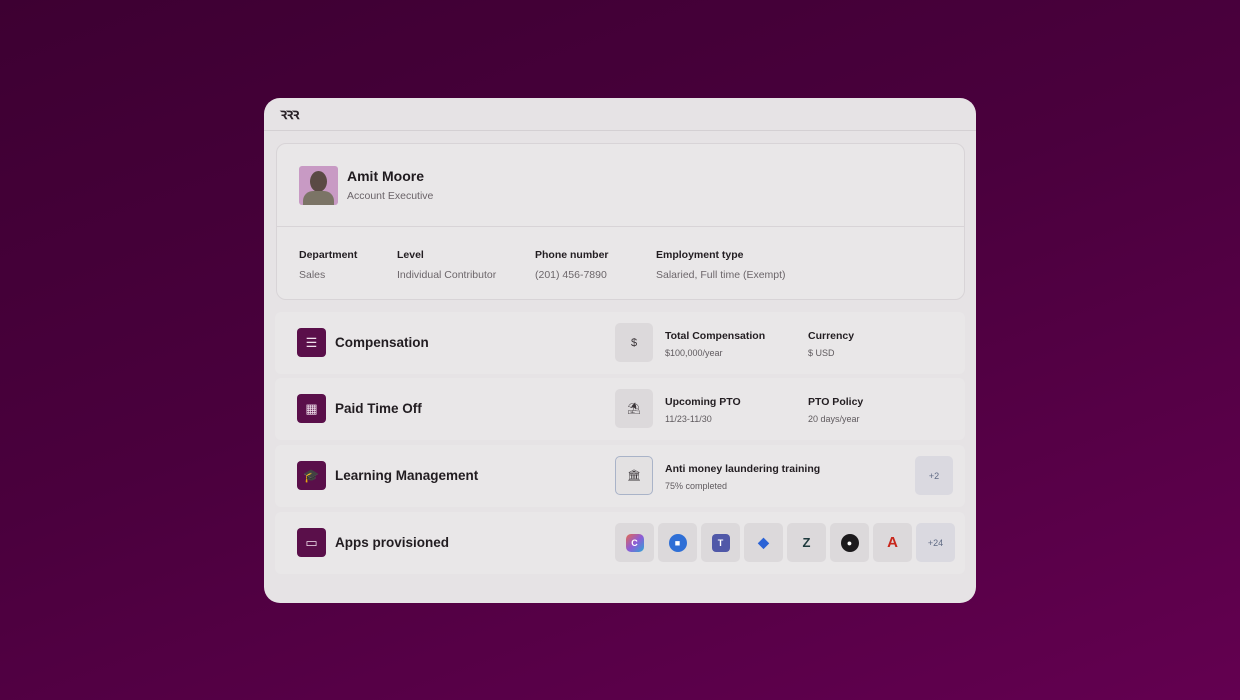  I want to click on github-icon: ●, so click(849, 542).